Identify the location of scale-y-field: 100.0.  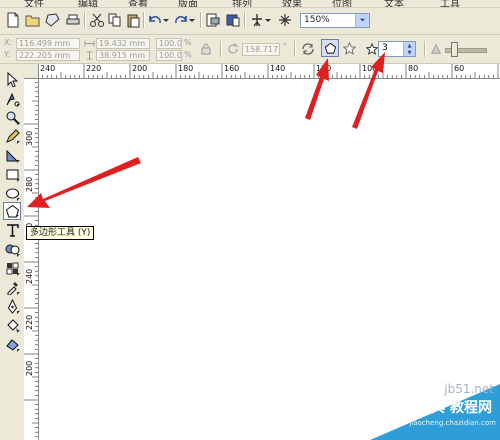
(169, 55).